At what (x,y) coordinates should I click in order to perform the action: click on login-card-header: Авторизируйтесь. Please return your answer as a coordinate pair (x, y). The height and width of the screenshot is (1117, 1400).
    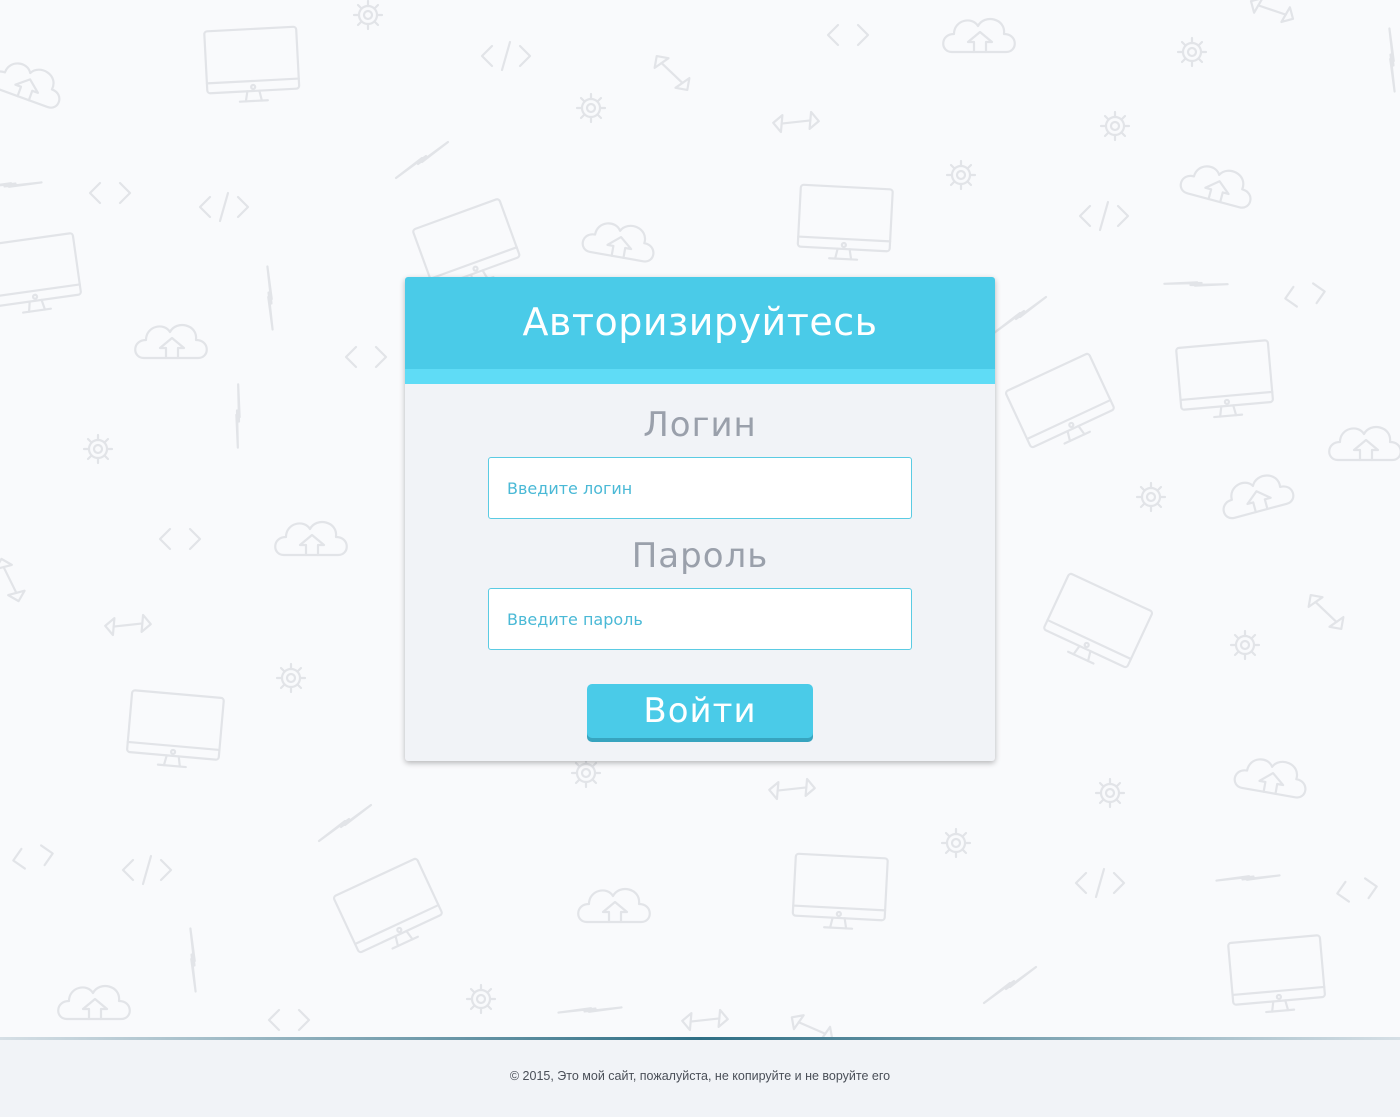
    Looking at the image, I should click on (700, 323).